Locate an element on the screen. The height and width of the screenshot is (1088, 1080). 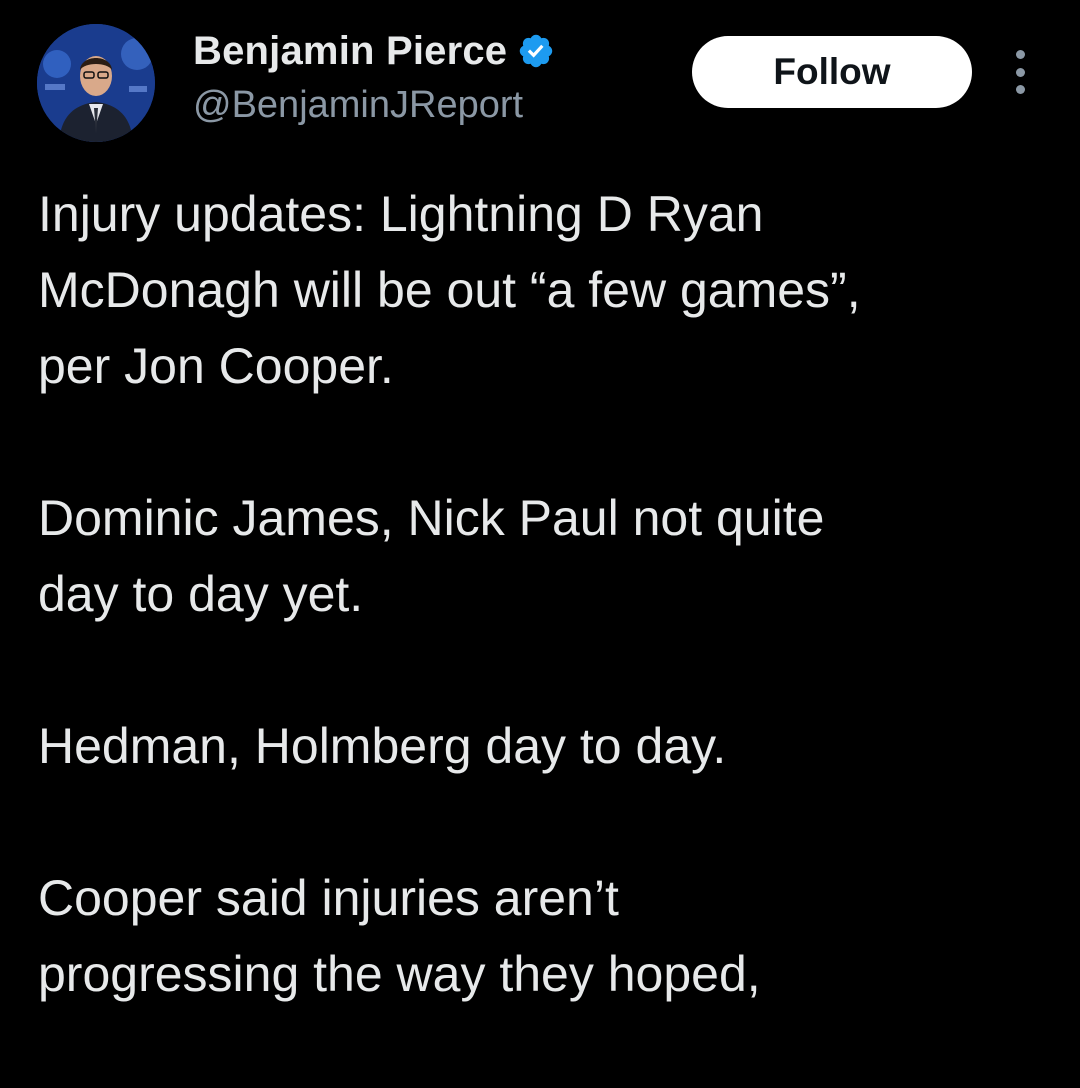
post-line: Cooper said injuries aren’t is located at coordinates (328, 898).